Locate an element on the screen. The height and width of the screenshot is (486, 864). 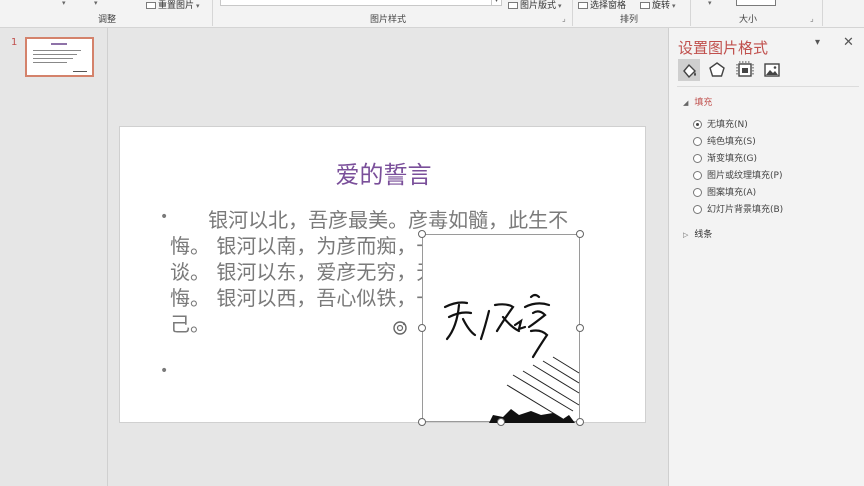
selection-pane-icon is located at coordinates (583, 5).